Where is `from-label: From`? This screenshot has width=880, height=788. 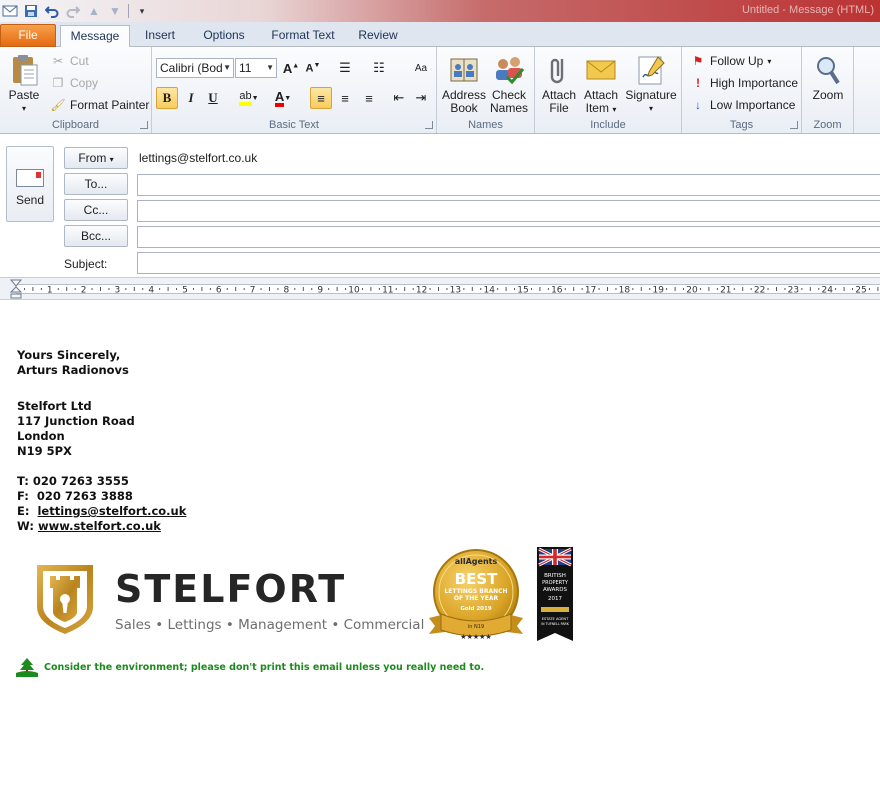 from-label: From is located at coordinates (92, 158).